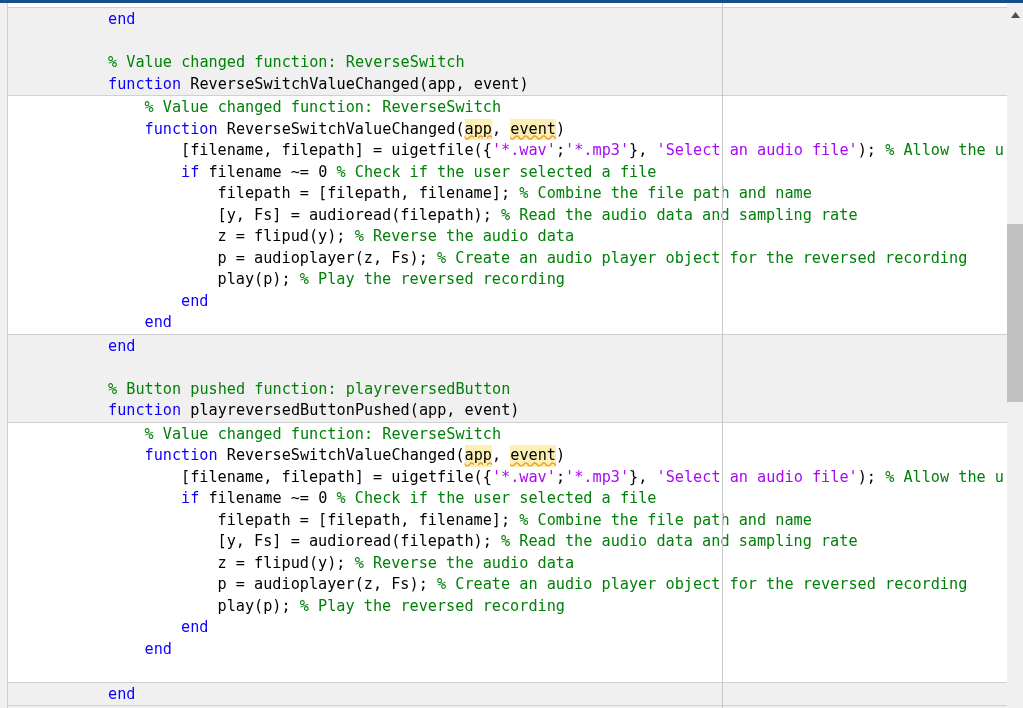 The image size is (1023, 708). What do you see at coordinates (309, 389) in the screenshot?
I see `comment: % Button pushed function: playreversedButton` at bounding box center [309, 389].